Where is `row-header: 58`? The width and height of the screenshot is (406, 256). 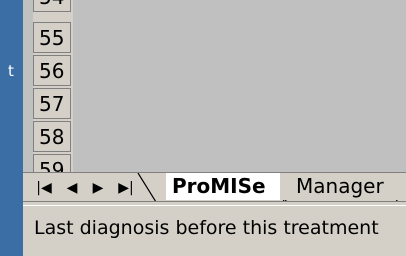 row-header: 58 is located at coordinates (52, 136).